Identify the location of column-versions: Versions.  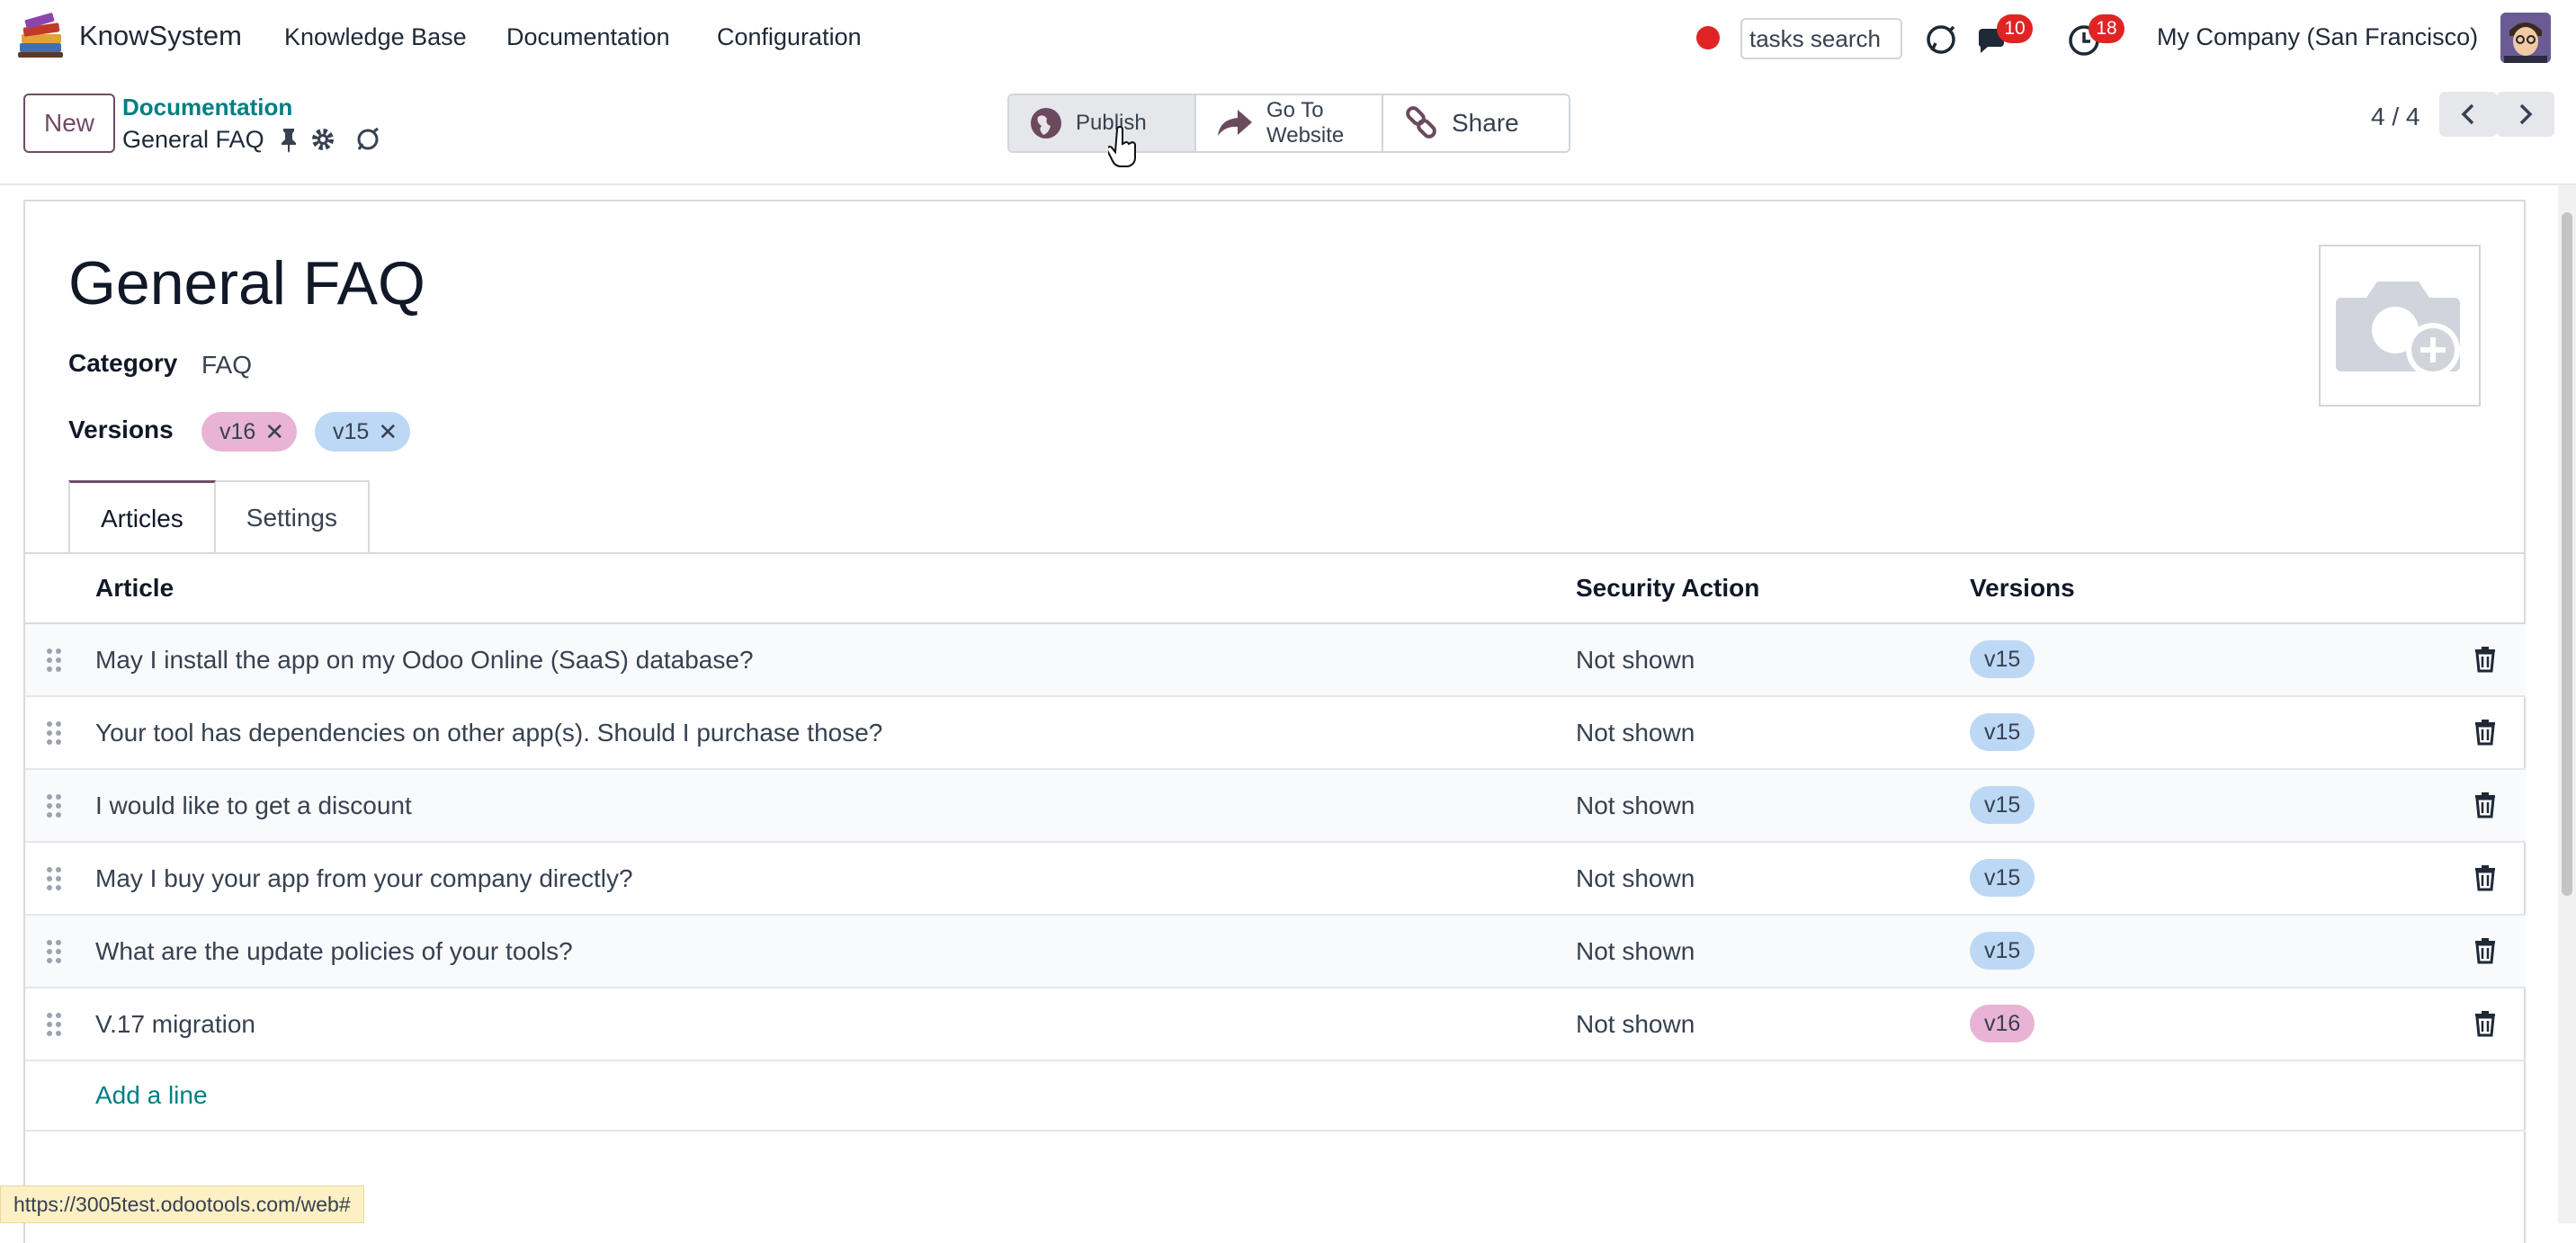
(2022, 588).